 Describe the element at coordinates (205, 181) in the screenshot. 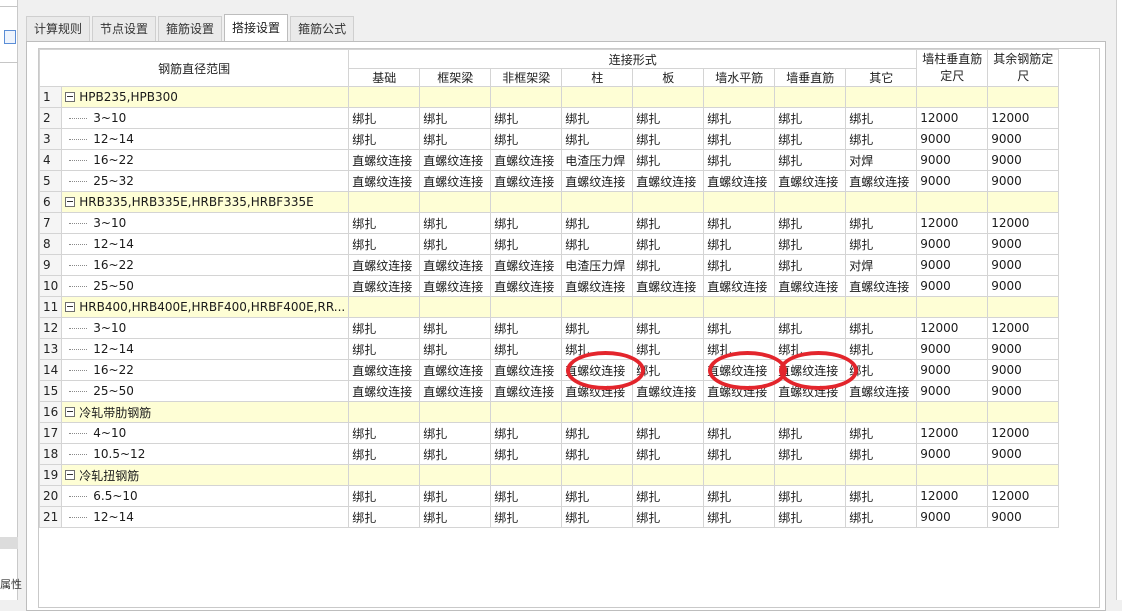

I see `range-cell: 25~32` at that location.